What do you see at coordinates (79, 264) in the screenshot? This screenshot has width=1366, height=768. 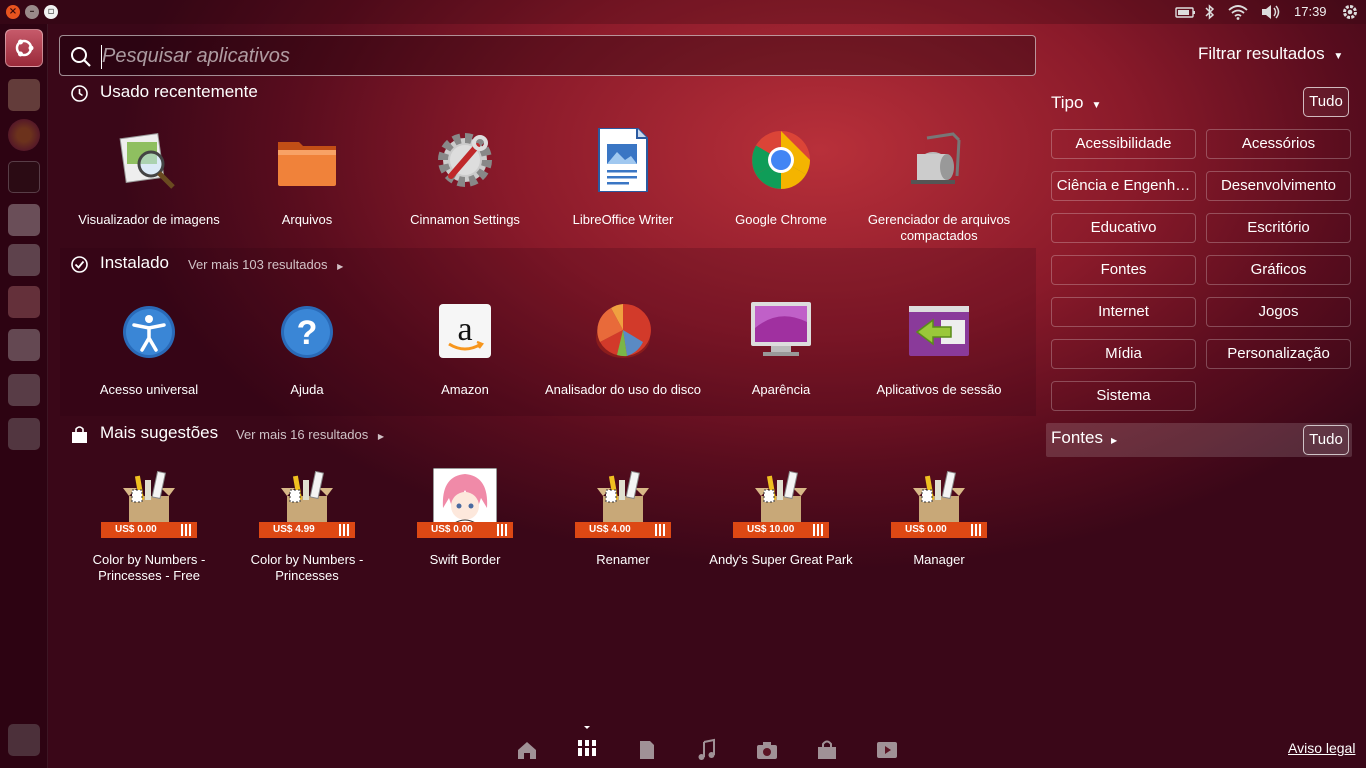 I see `checkmark-circle-icon` at bounding box center [79, 264].